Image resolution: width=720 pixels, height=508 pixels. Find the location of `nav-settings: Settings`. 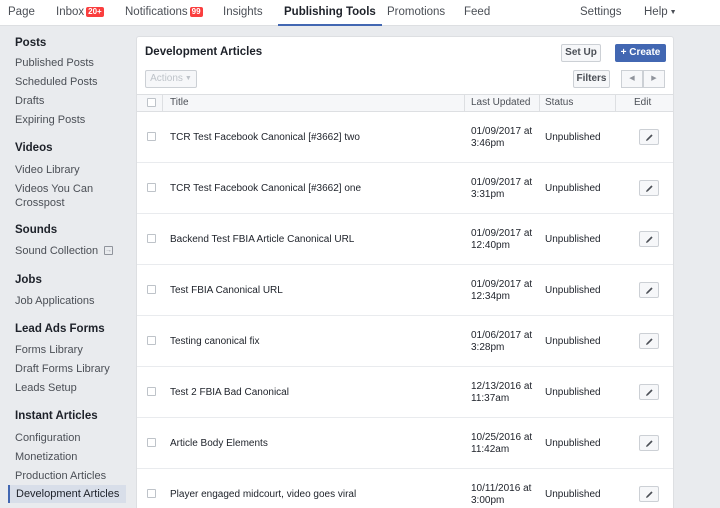

nav-settings: Settings is located at coordinates (601, 13).